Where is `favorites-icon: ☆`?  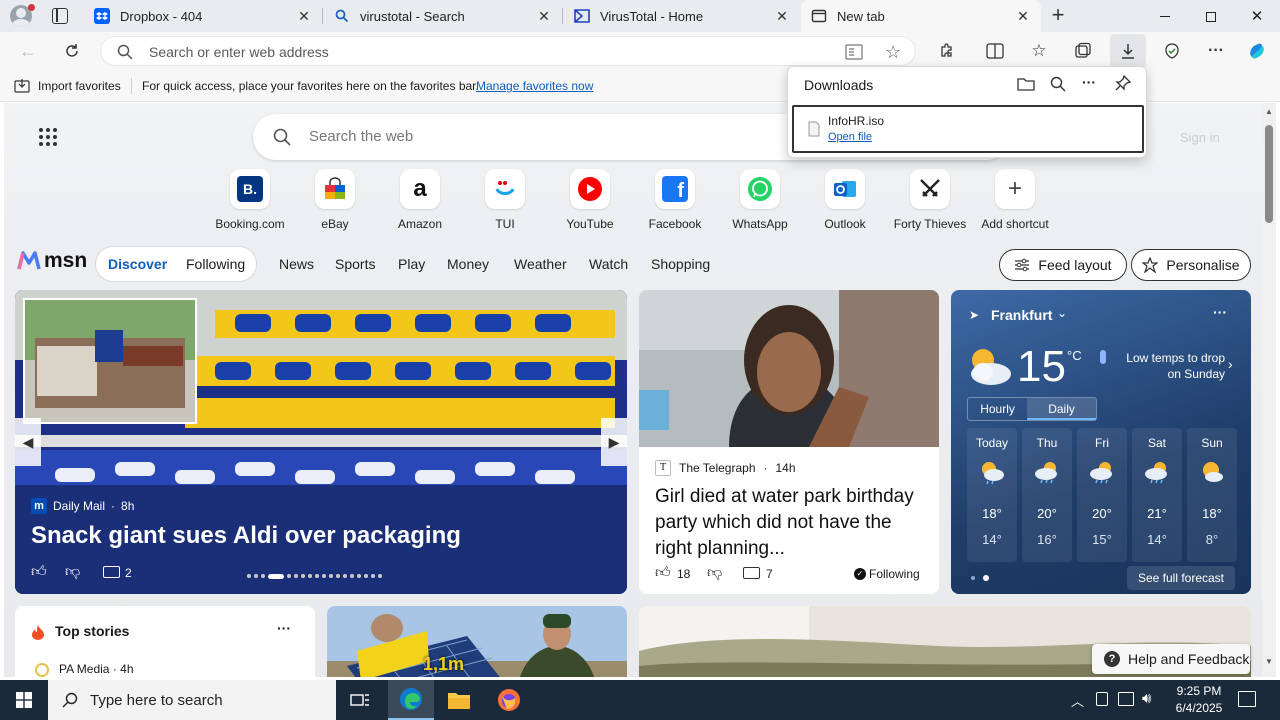 favorites-icon: ☆ is located at coordinates (1039, 51).